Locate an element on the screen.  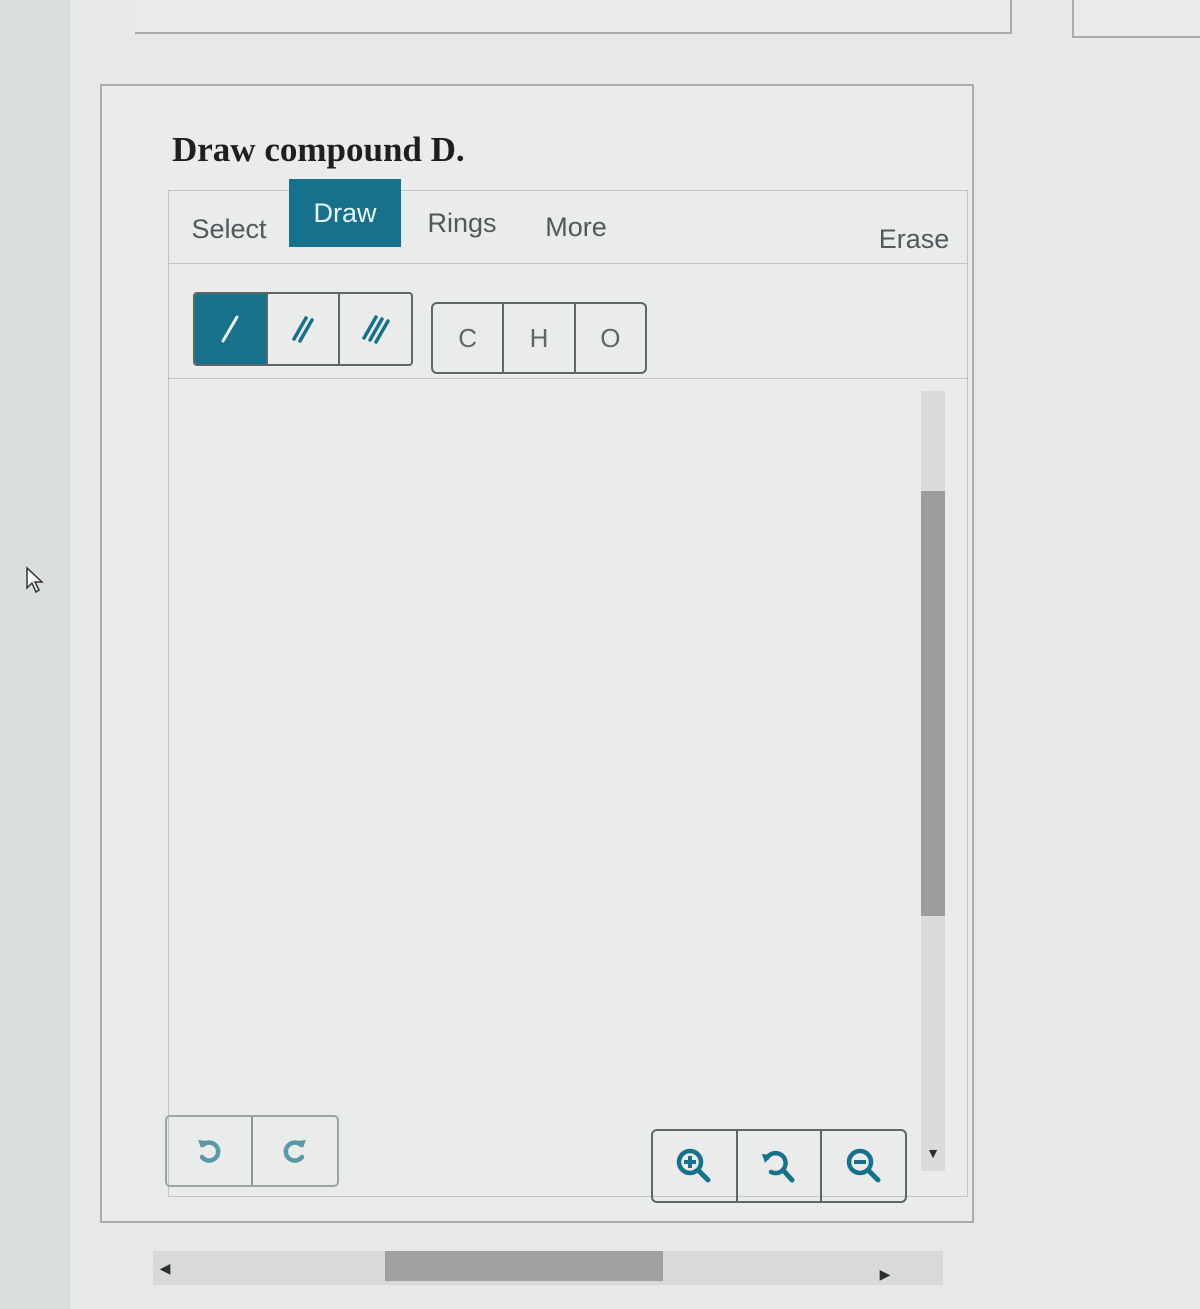
double-bond-icon is located at coordinates (303, 329).